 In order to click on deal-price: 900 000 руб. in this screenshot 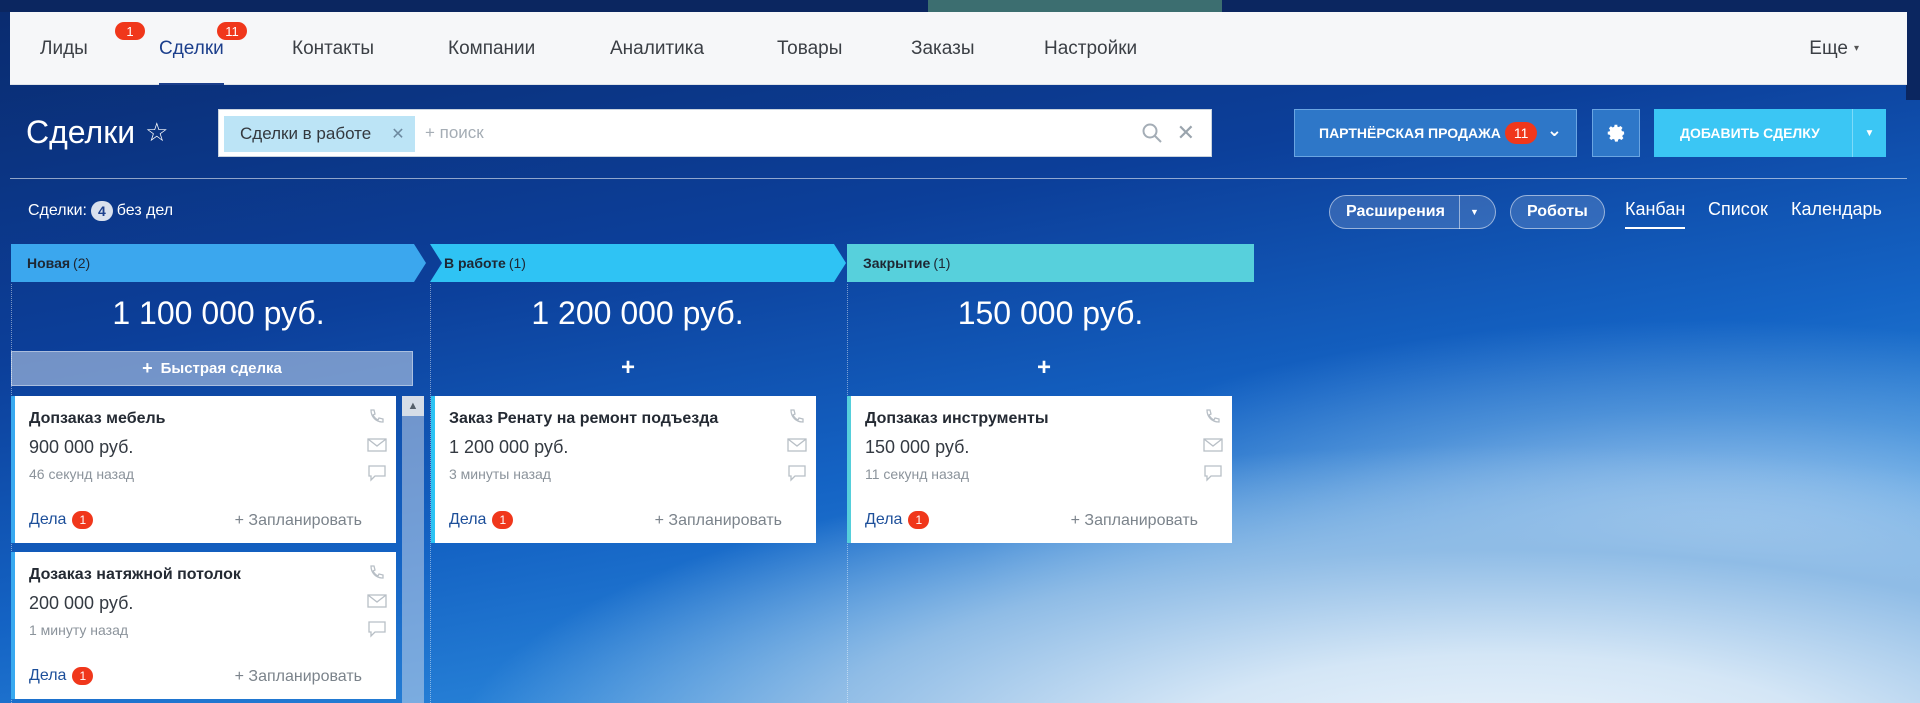, I will do `click(81, 447)`.